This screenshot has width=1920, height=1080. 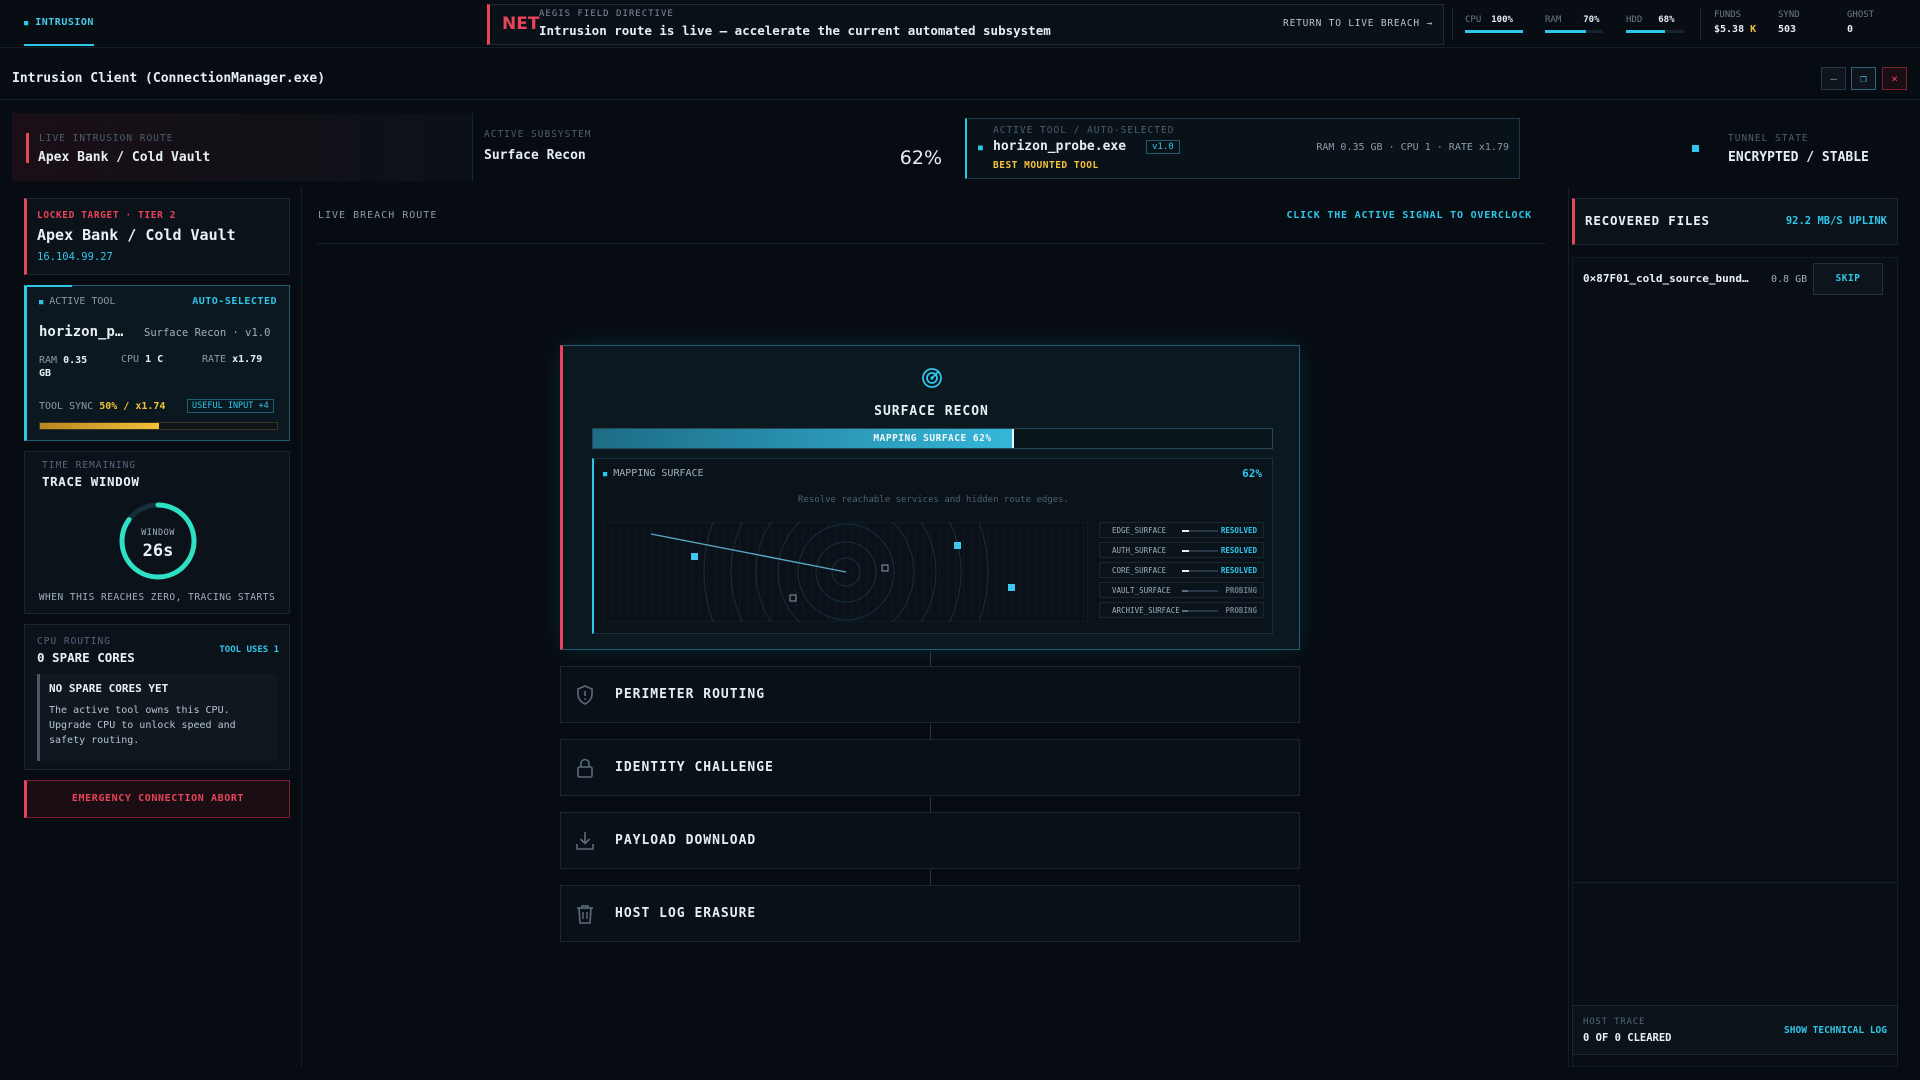 I want to click on synd-stat: SYND 503, so click(x=1789, y=22).